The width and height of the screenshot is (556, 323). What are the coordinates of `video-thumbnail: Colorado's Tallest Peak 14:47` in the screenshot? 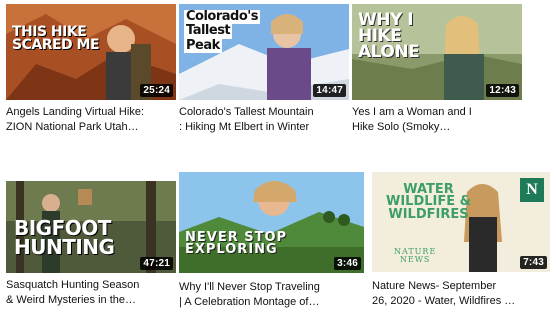 It's located at (264, 52).